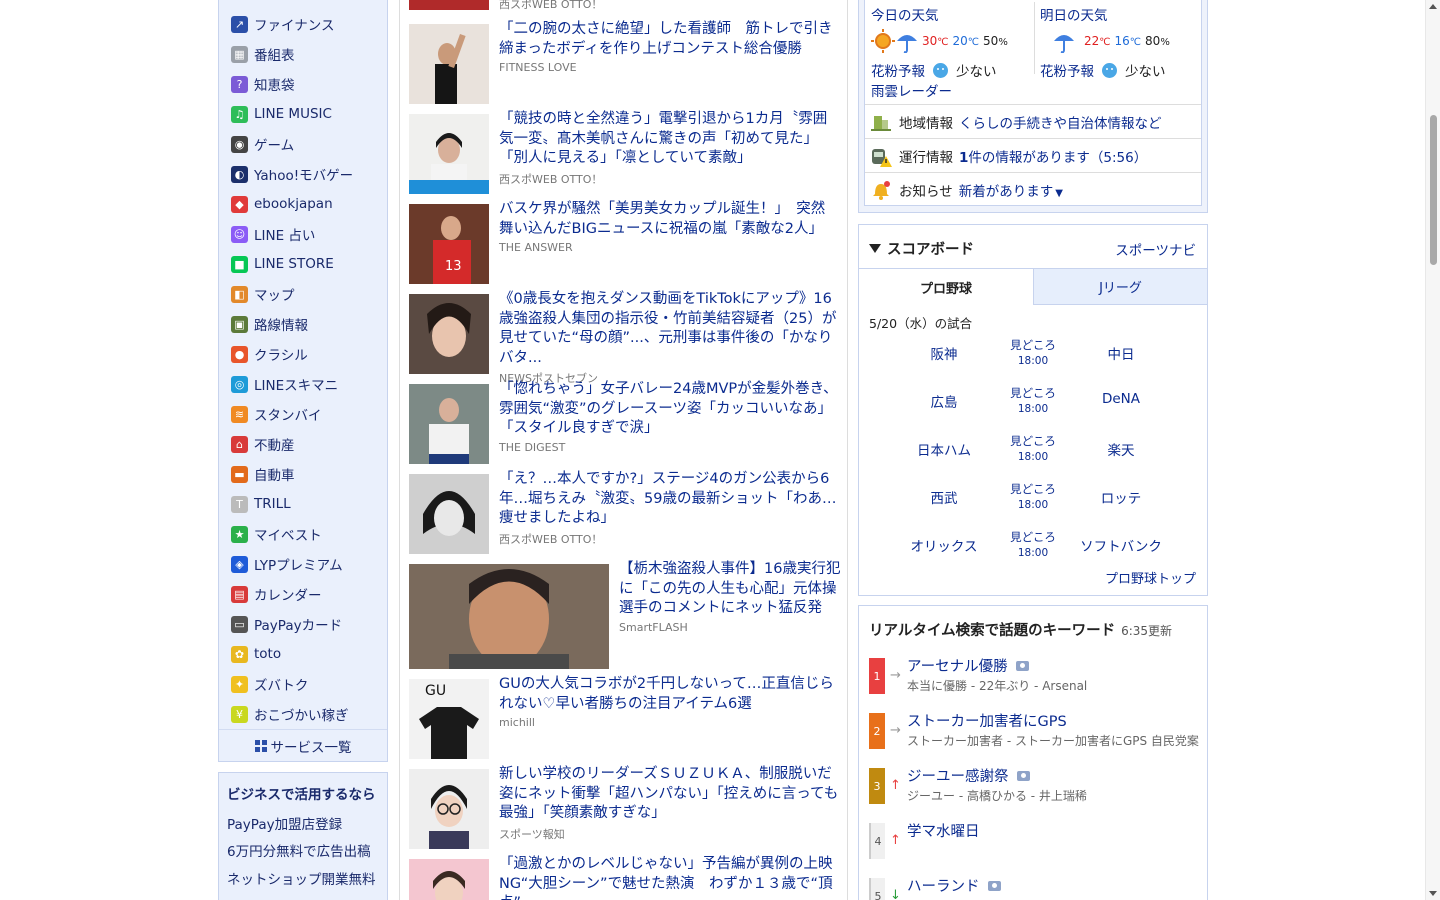  Describe the element at coordinates (284, 384) in the screenshot. I see `sidebar-item: ◎ LINEスキマニ` at that location.